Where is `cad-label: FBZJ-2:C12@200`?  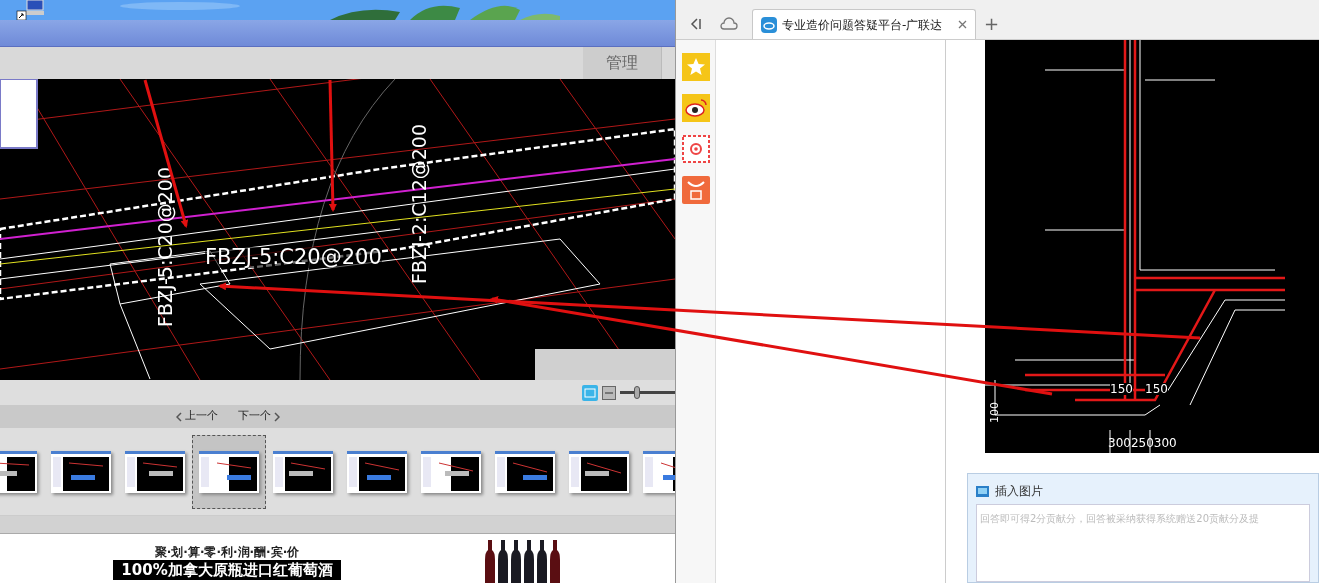 cad-label: FBZJ-2:C12@200 is located at coordinates (419, 204).